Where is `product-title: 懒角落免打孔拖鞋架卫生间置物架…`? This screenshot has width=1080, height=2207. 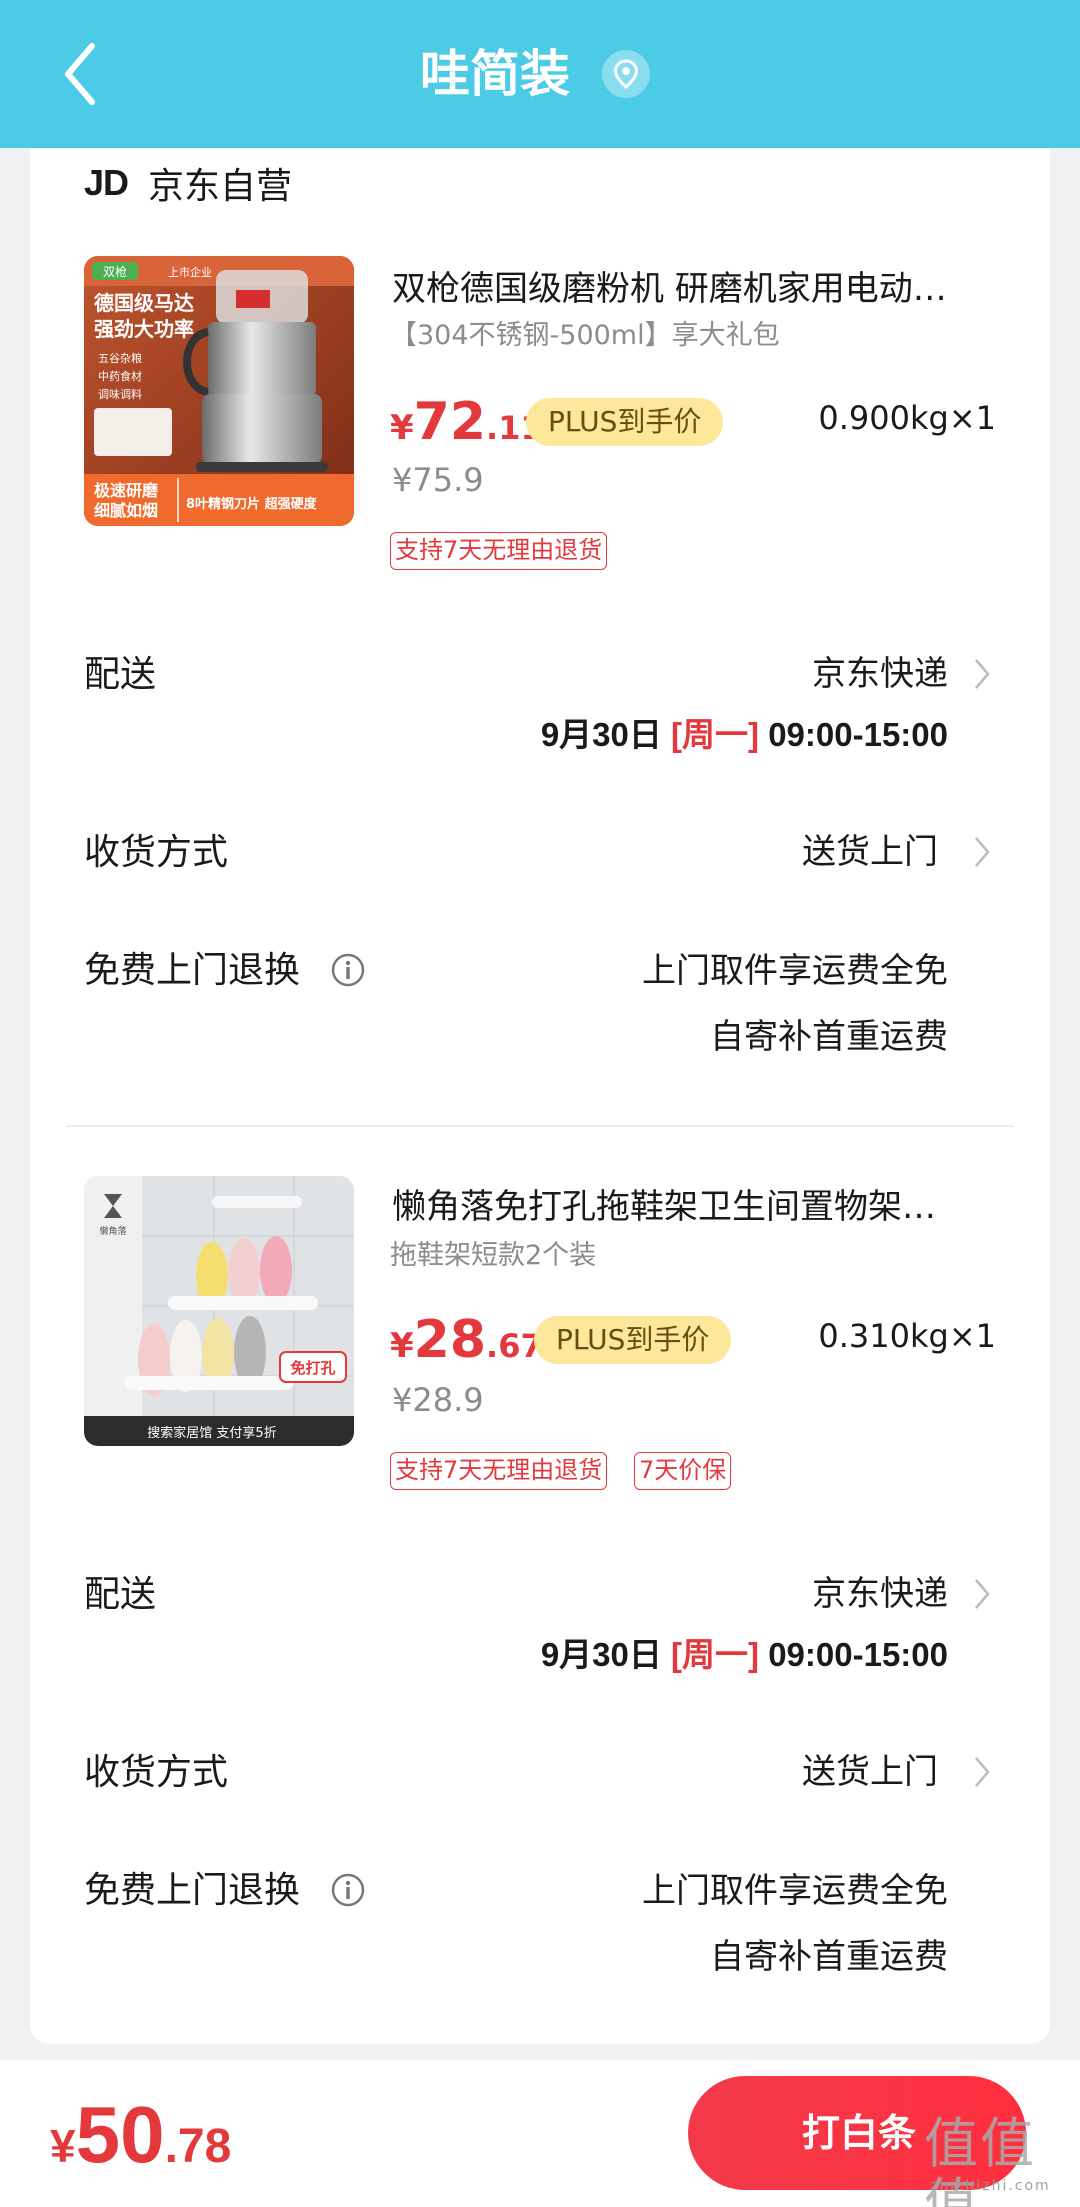
product-title: 懒角落免打孔拖鞋架卫生间置物架… is located at coordinates (692, 1207).